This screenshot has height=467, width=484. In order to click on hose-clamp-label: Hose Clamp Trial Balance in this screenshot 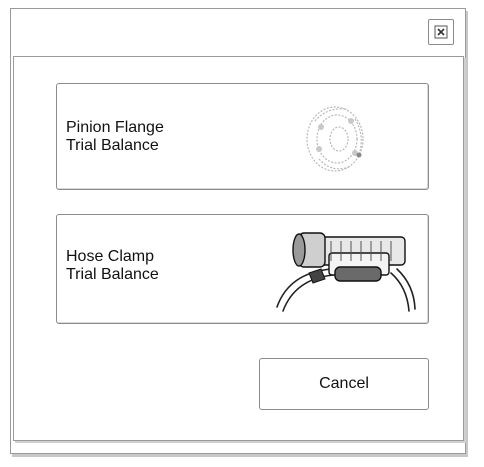, I will do `click(112, 266)`.